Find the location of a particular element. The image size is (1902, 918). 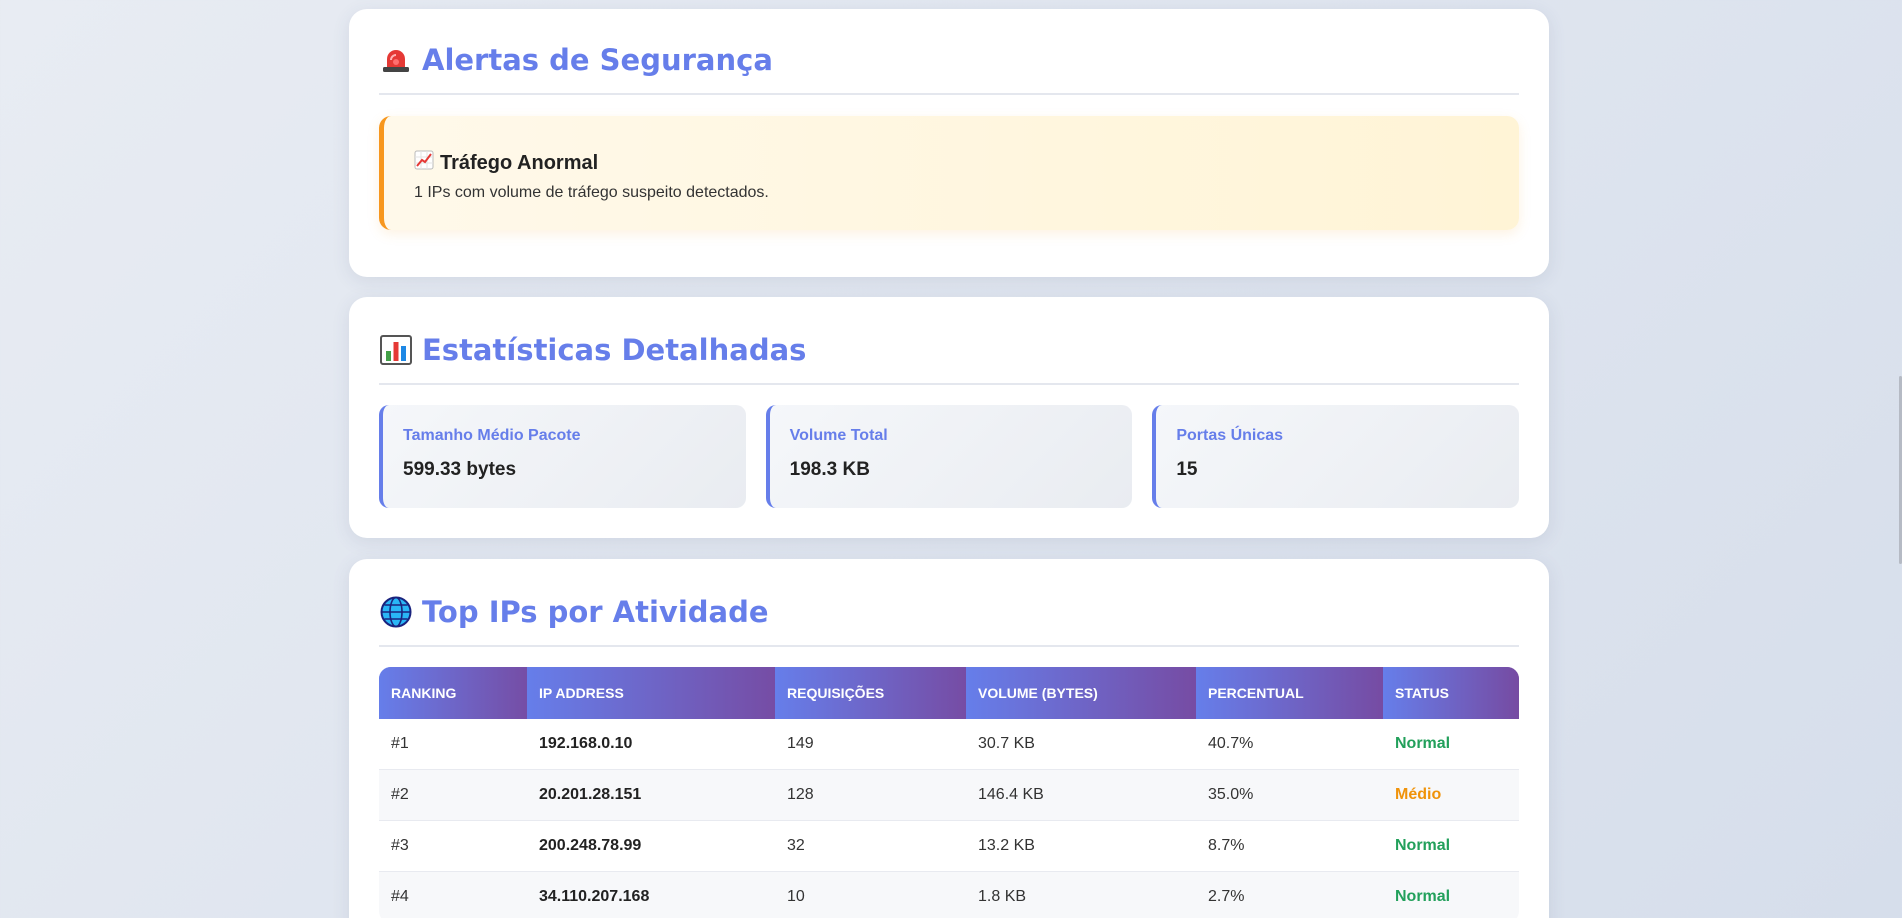

cell-volume: 1.8 KB is located at coordinates (1002, 896).